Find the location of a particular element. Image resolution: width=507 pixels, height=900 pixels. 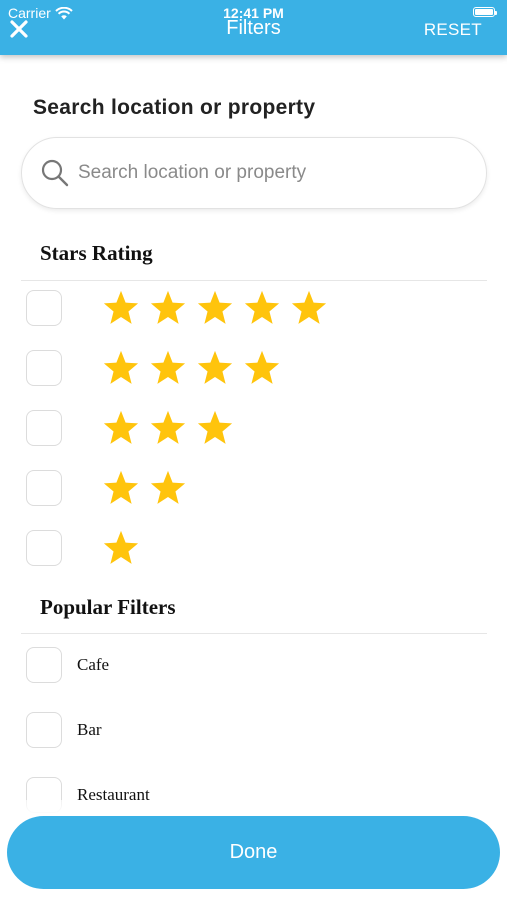

search-section-title: Search location or property is located at coordinates (174, 107).